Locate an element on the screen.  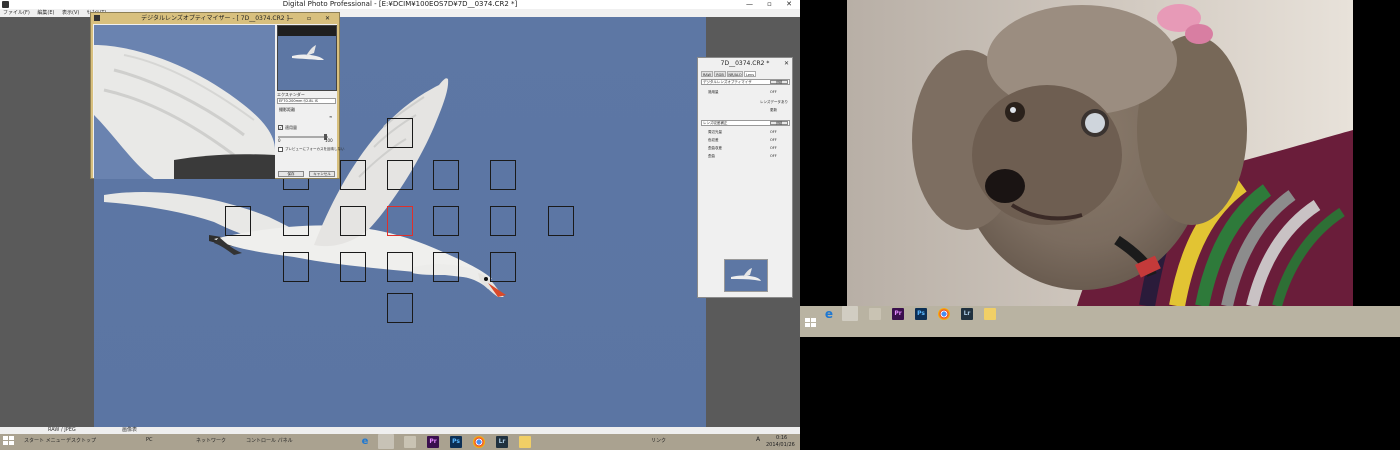
preview-checkbox is located at coordinates (280, 149).